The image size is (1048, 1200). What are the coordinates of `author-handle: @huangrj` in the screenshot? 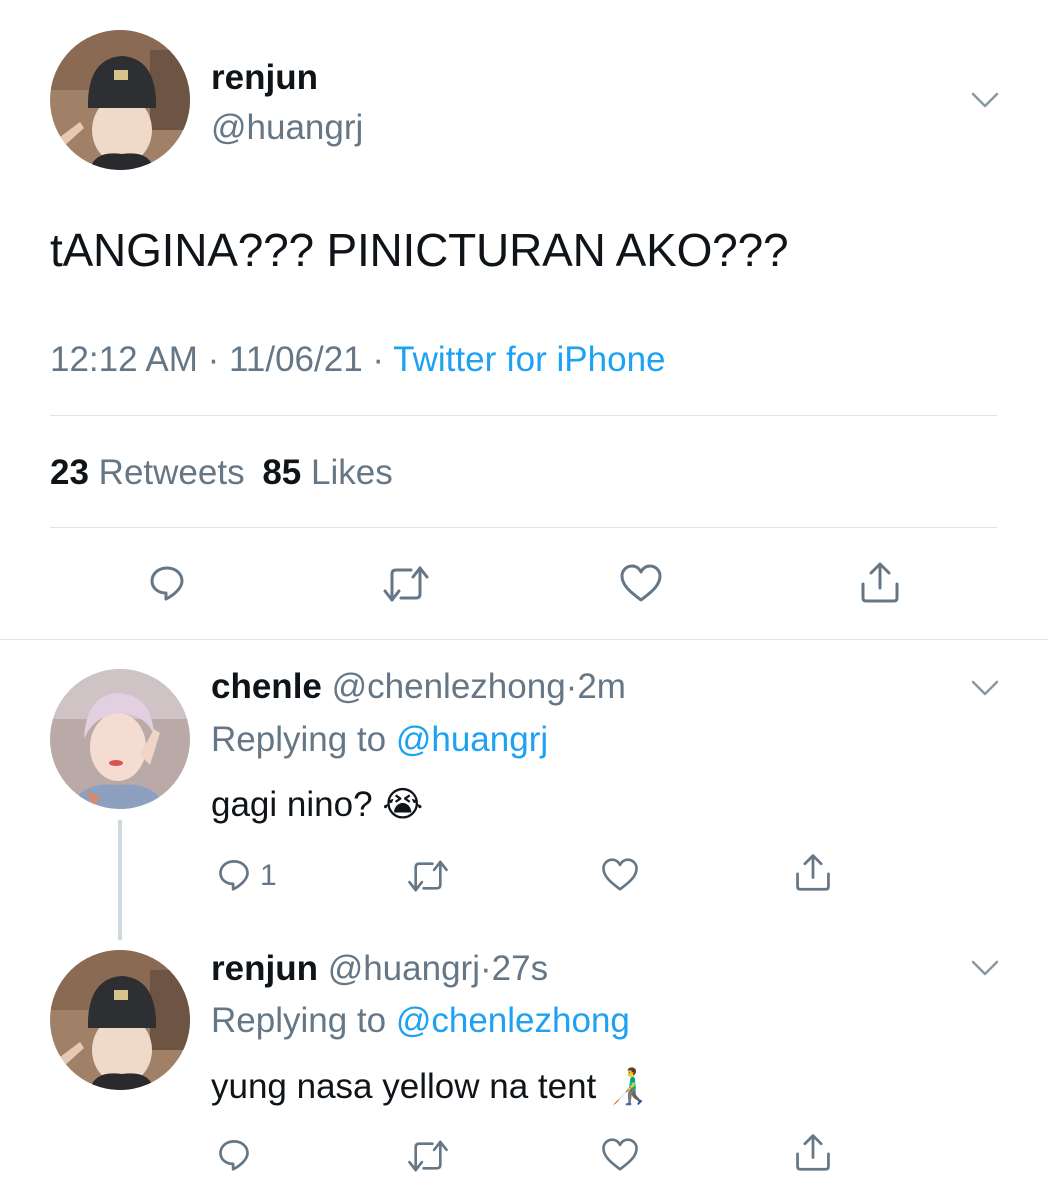 It's located at (287, 128).